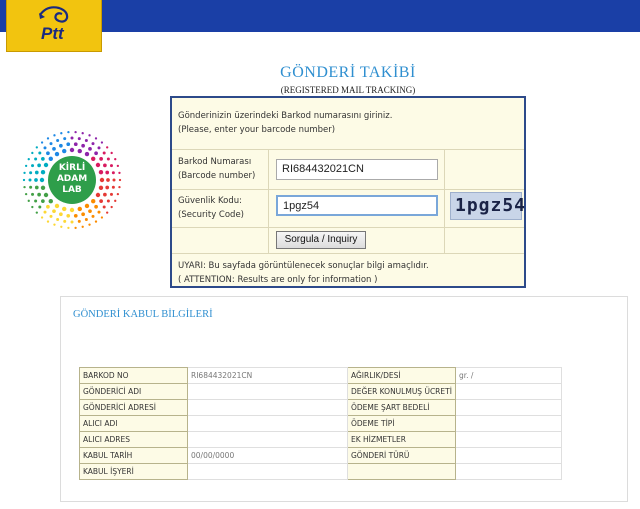  What do you see at coordinates (267, 375) in the screenshot?
I see `field-value: RI684432021CN` at bounding box center [267, 375].